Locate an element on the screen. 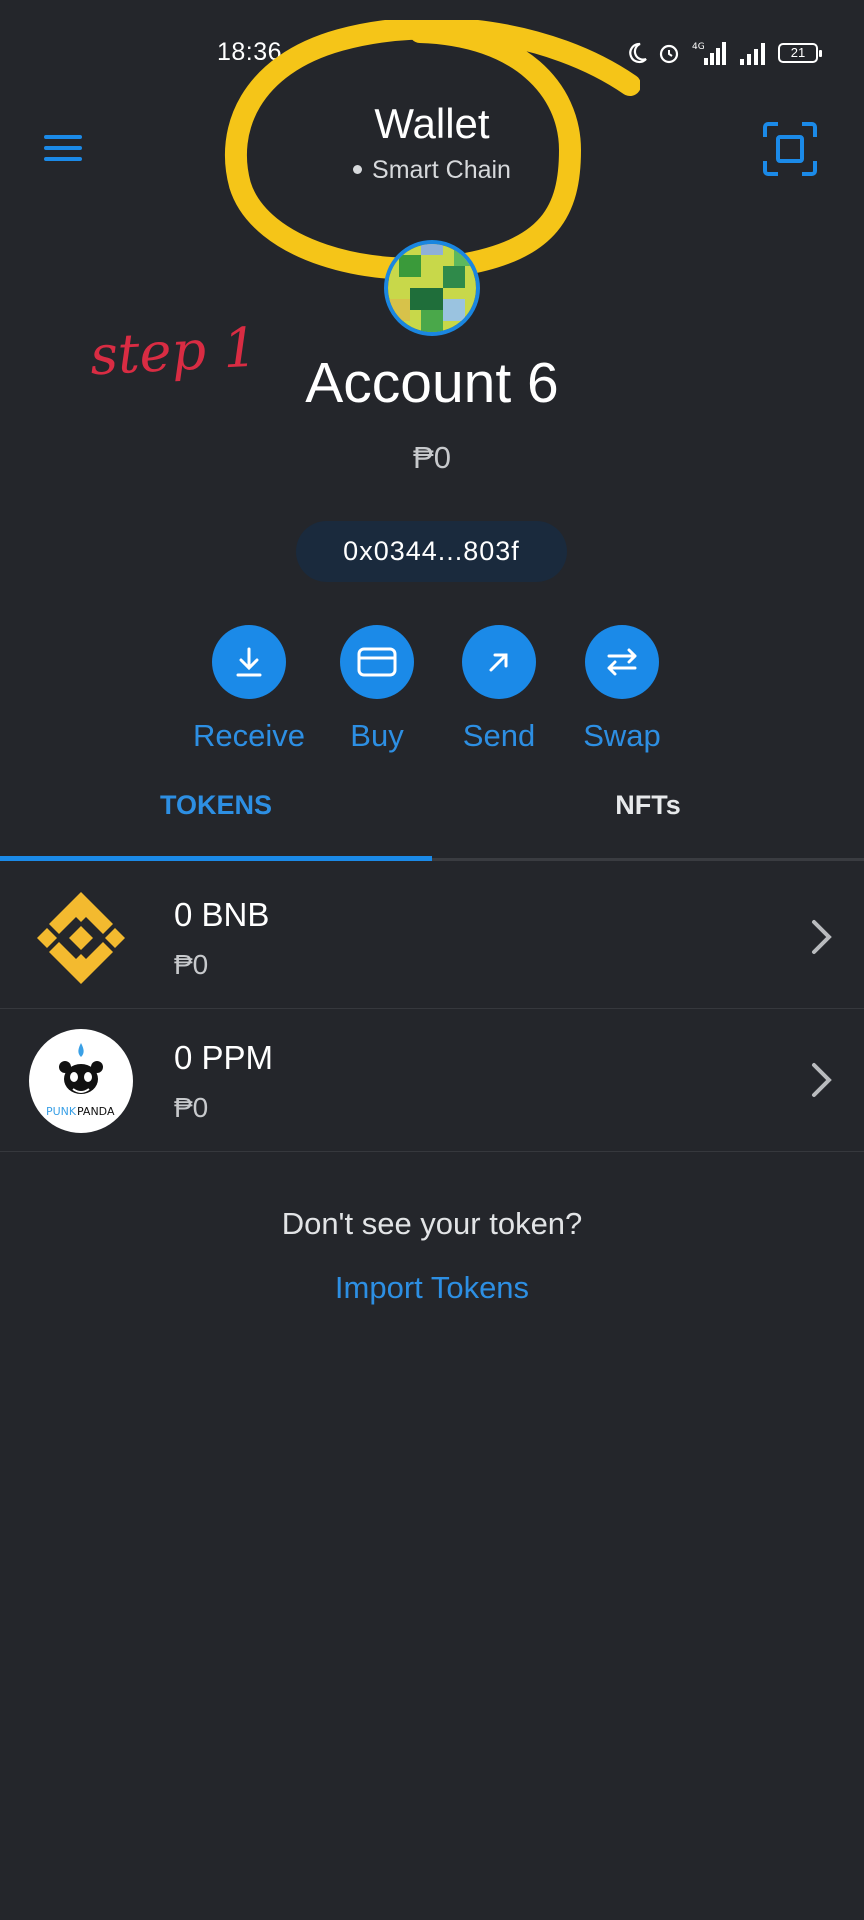 This screenshot has height=1920, width=864. battery-icon: 21 is located at coordinates (800, 53).